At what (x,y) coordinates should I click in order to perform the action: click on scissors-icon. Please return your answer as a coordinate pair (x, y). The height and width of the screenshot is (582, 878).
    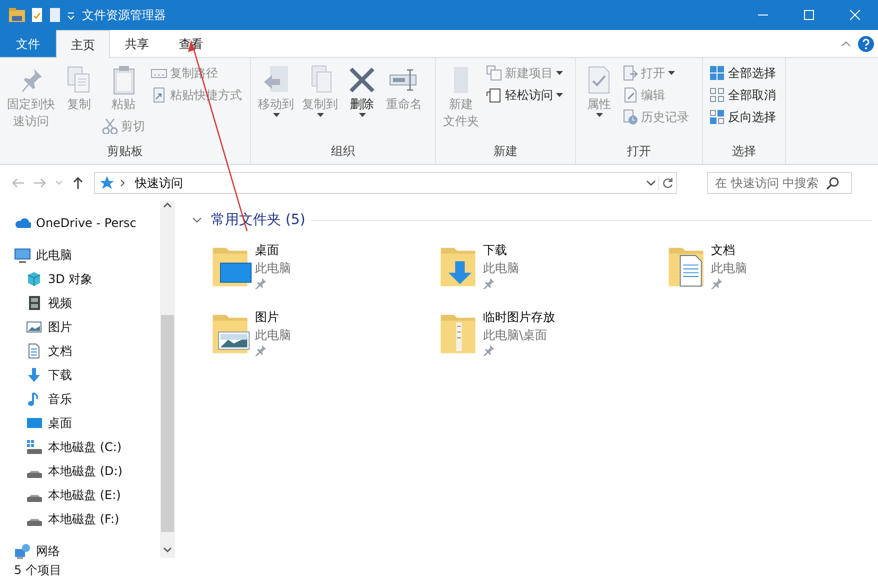
    Looking at the image, I should click on (110, 126).